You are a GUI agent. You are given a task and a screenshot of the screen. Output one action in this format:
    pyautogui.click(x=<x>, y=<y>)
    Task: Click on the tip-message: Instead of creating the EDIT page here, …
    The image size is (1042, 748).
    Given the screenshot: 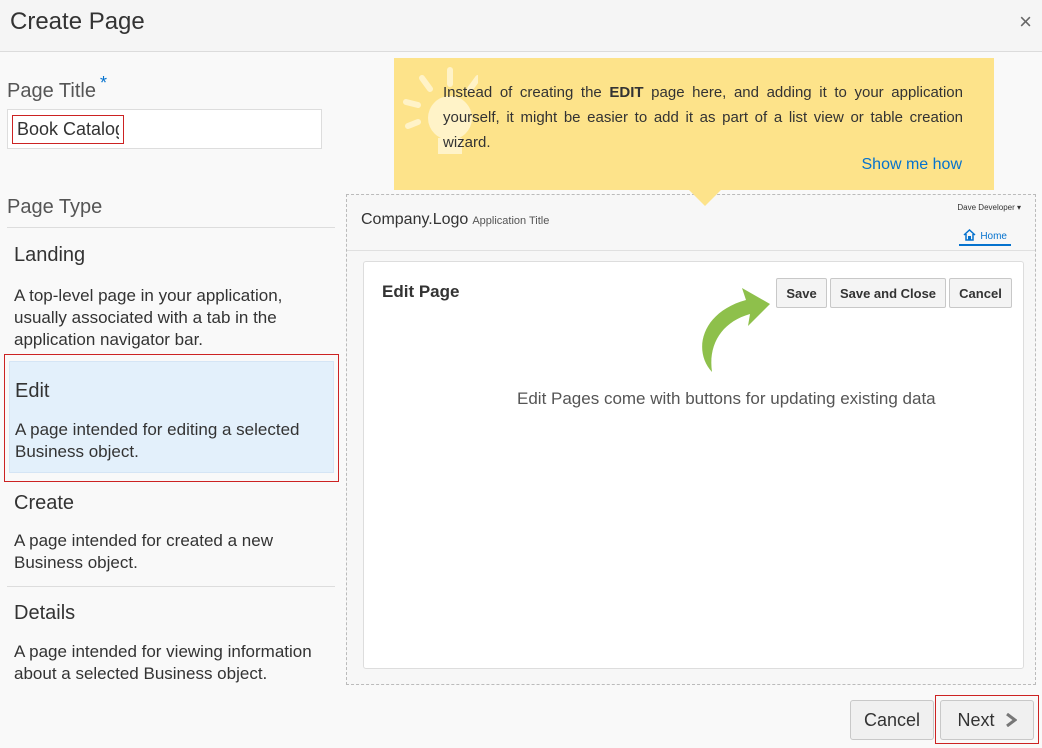 What is the action you would take?
    pyautogui.click(x=703, y=117)
    